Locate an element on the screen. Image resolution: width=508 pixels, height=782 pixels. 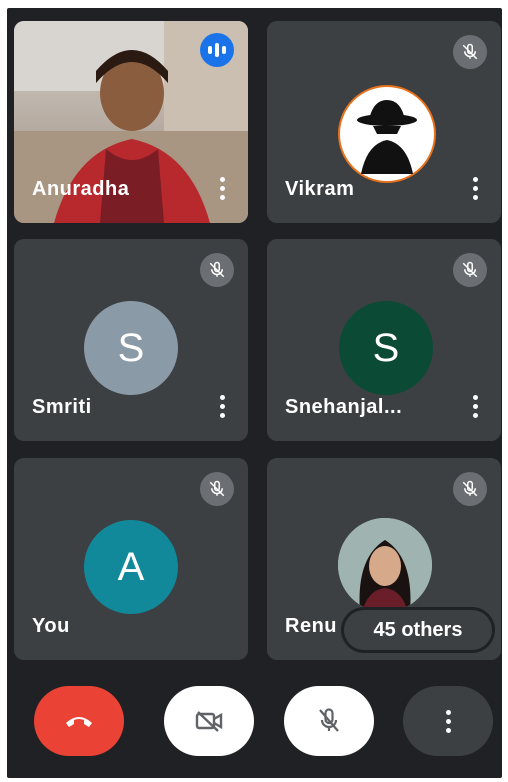
camera-toggle-button is located at coordinates (209, 721).